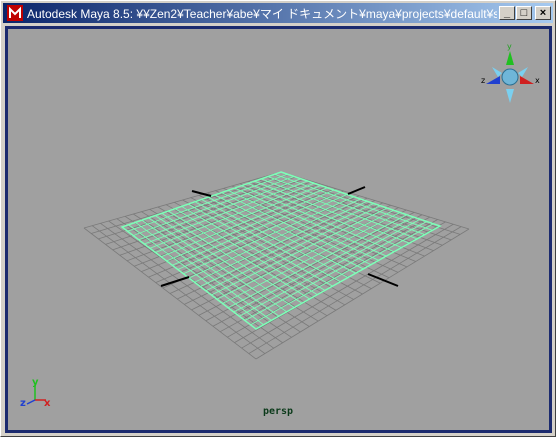  I want to click on compass-x-label: x, so click(537, 80).